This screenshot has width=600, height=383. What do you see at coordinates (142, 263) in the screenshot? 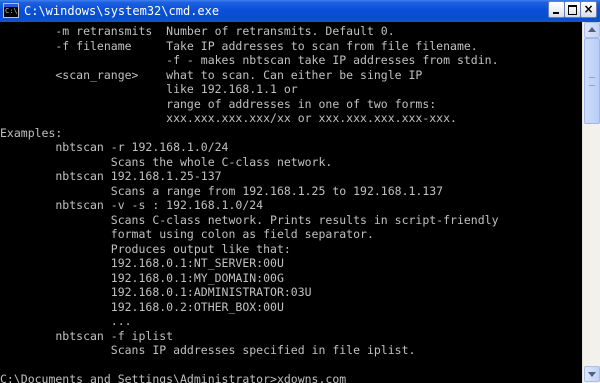
I see `console-line: 192.168.0.1:NT_SERVER:00U` at bounding box center [142, 263].